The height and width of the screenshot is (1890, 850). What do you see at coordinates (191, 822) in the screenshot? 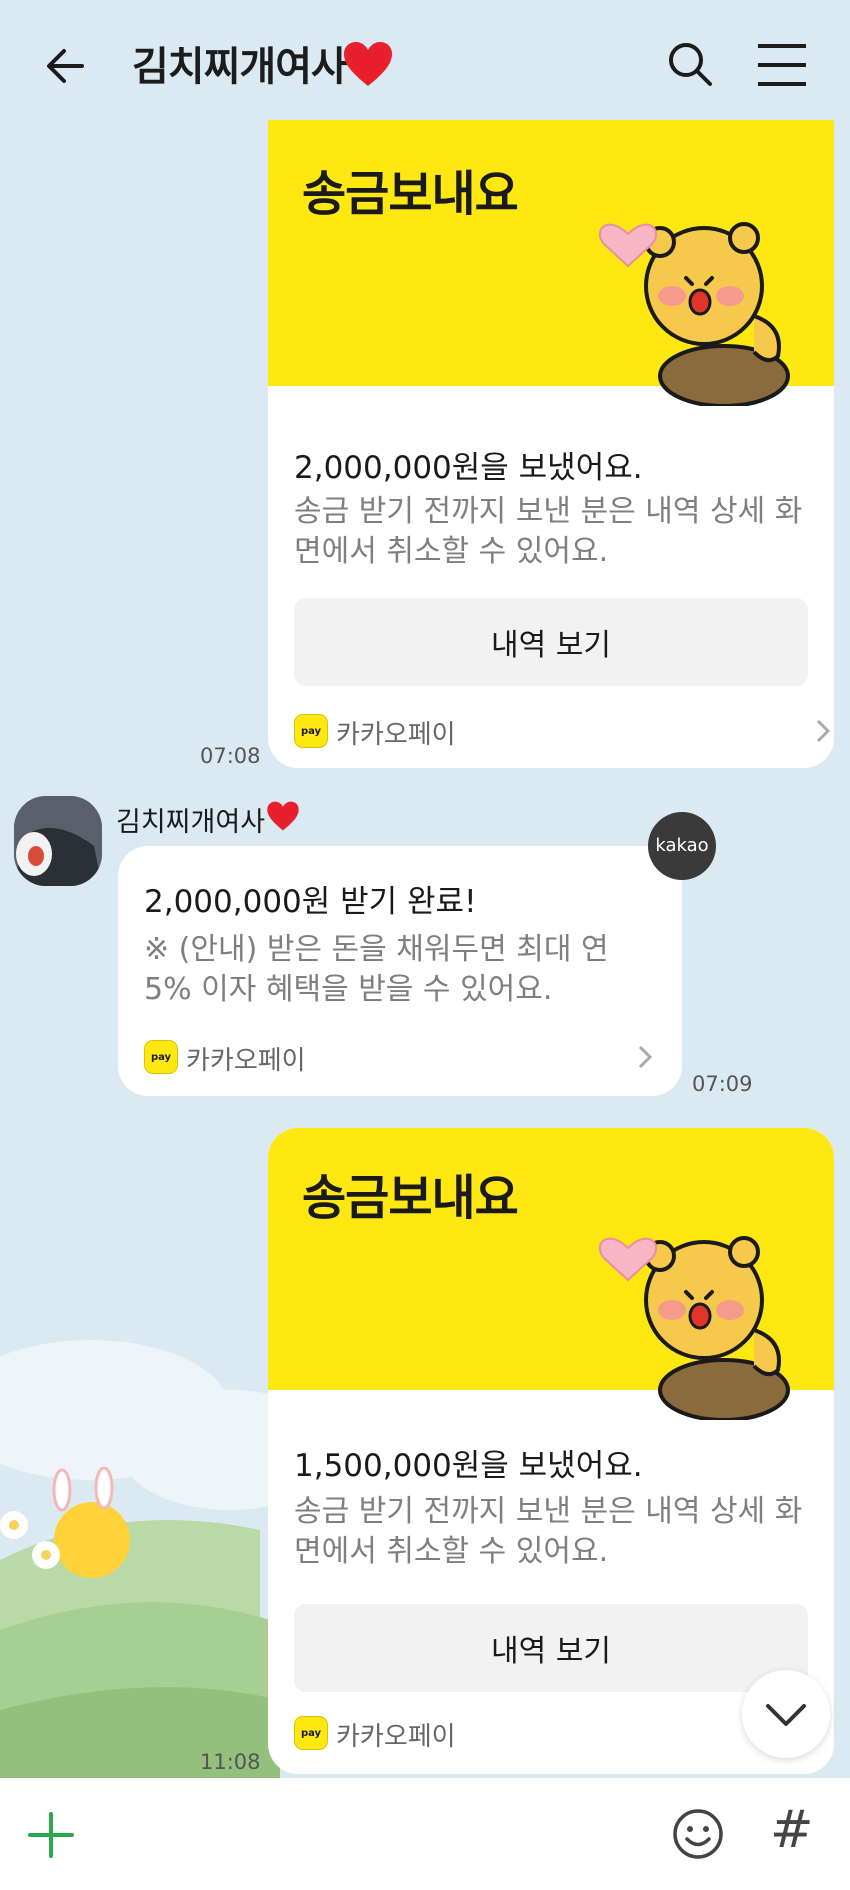
I see `sender-name: 김치찌개여사` at bounding box center [191, 822].